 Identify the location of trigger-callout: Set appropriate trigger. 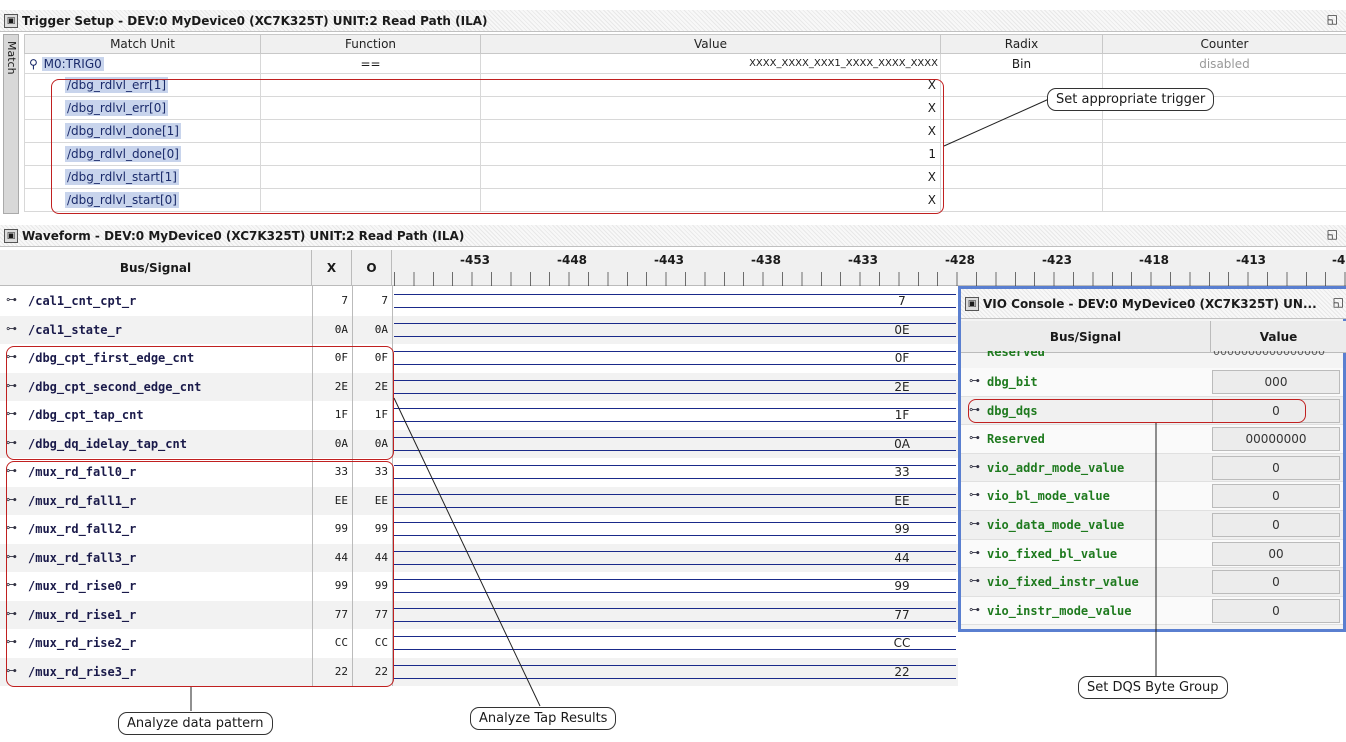
(1131, 99).